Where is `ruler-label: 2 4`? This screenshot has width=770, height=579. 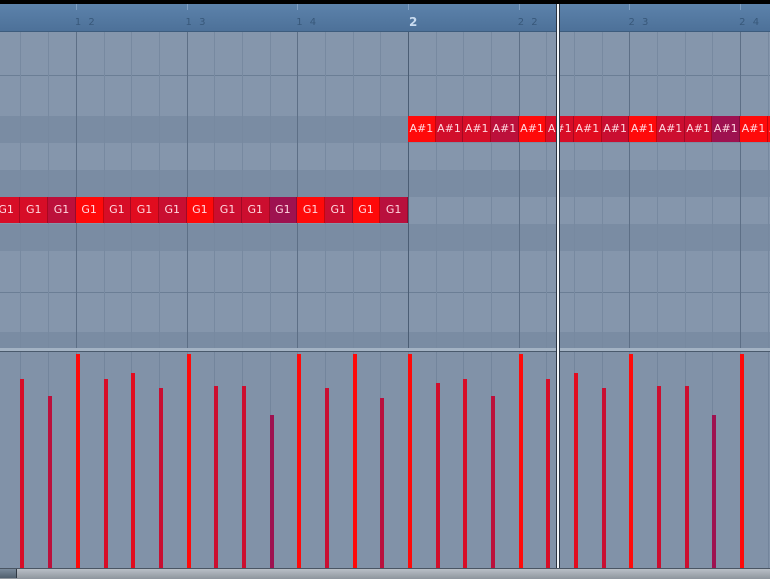
ruler-label: 2 4 is located at coordinates (750, 22).